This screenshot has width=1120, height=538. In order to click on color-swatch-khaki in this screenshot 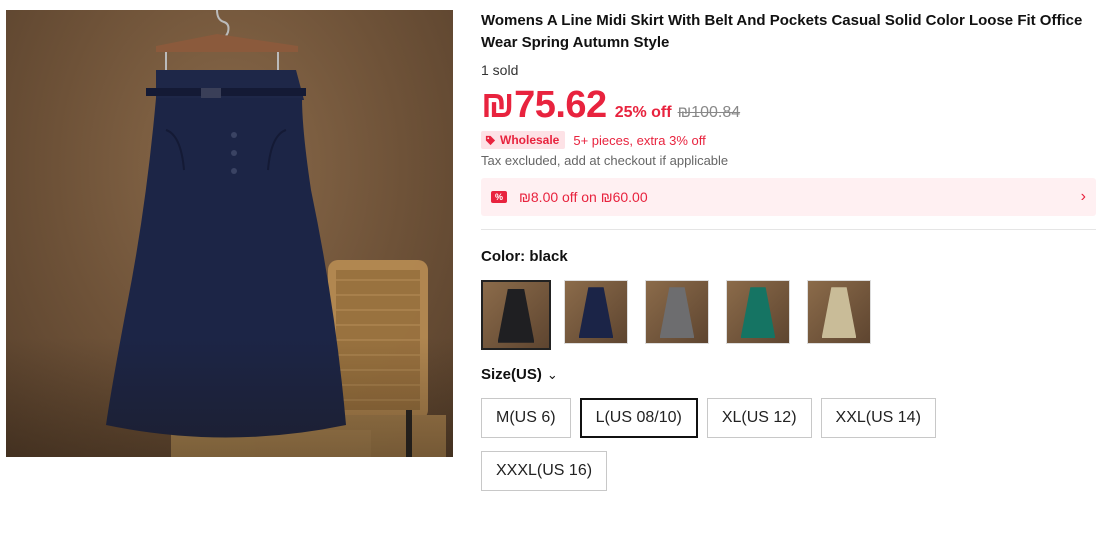, I will do `click(839, 312)`.